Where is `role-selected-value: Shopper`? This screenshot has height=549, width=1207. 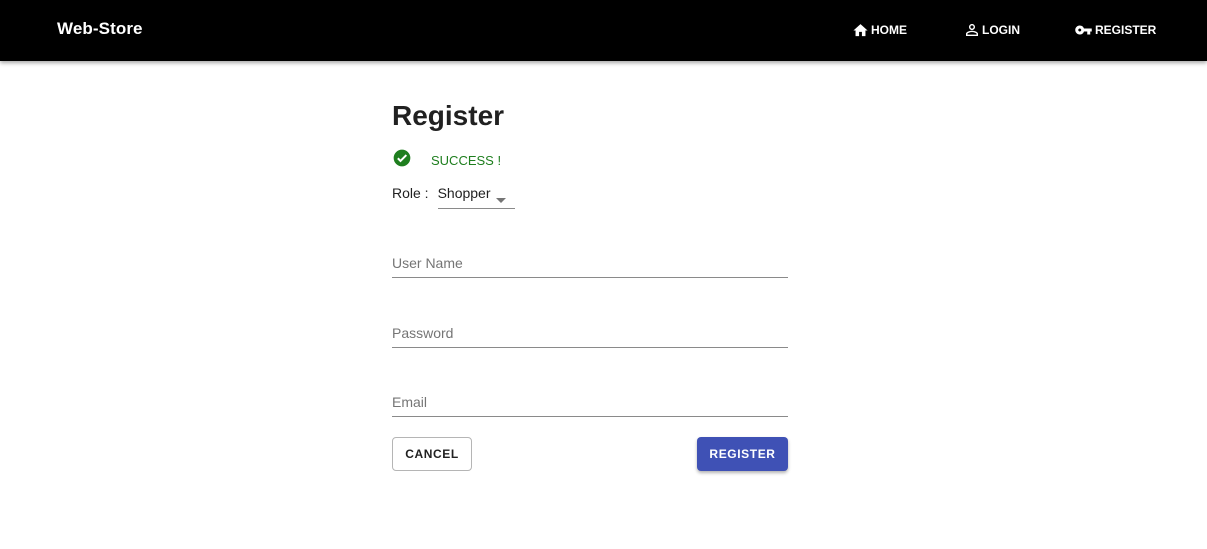
role-selected-value: Shopper is located at coordinates (464, 193).